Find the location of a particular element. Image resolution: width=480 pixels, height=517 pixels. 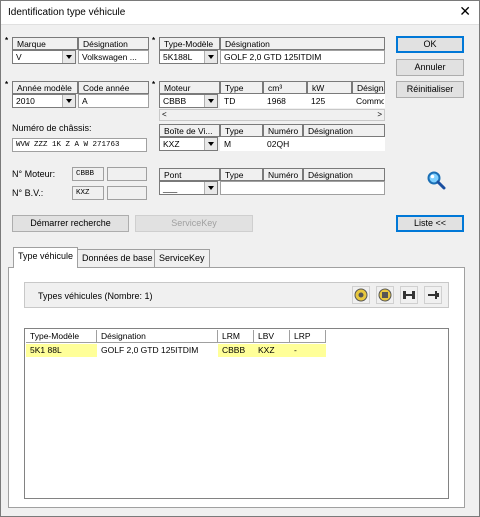

liste-button: Liste << is located at coordinates (430, 223).